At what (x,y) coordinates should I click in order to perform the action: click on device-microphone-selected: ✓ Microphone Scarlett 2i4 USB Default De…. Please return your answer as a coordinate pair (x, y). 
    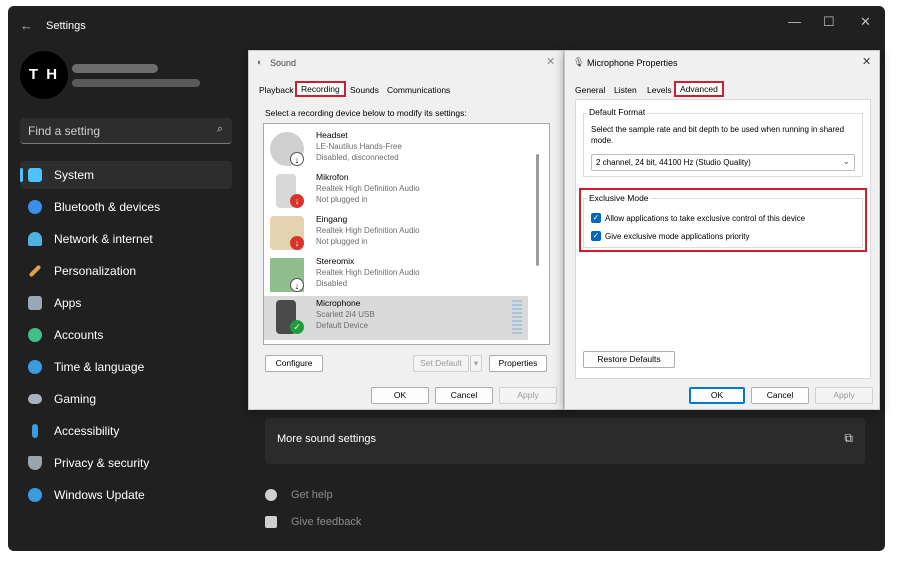
    Looking at the image, I should click on (396, 318).